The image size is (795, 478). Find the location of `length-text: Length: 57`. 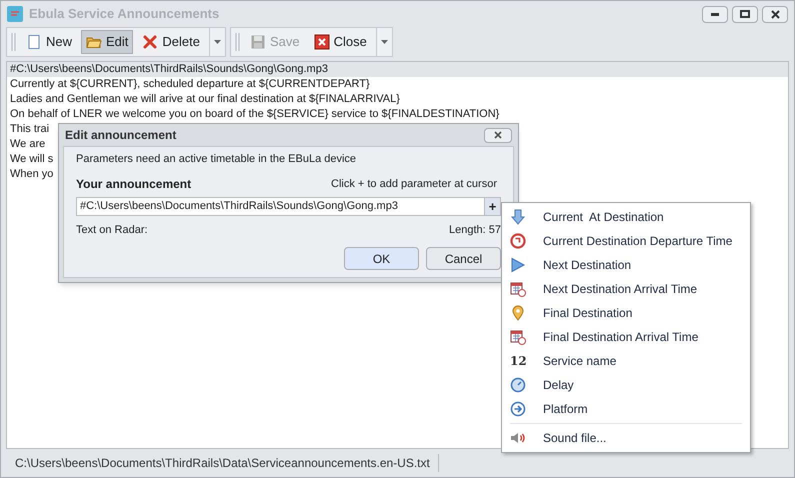

length-text: Length: 57 is located at coordinates (475, 230).